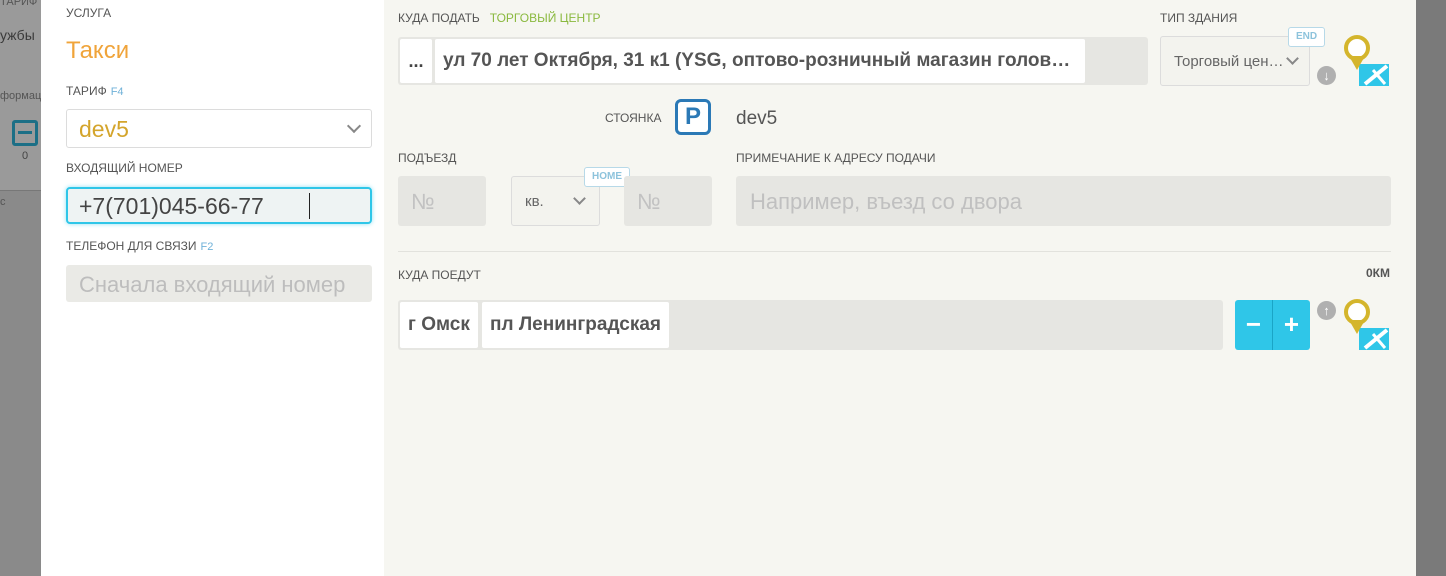  Describe the element at coordinates (17, 35) in the screenshot. I see `background-text: ужбы` at that location.